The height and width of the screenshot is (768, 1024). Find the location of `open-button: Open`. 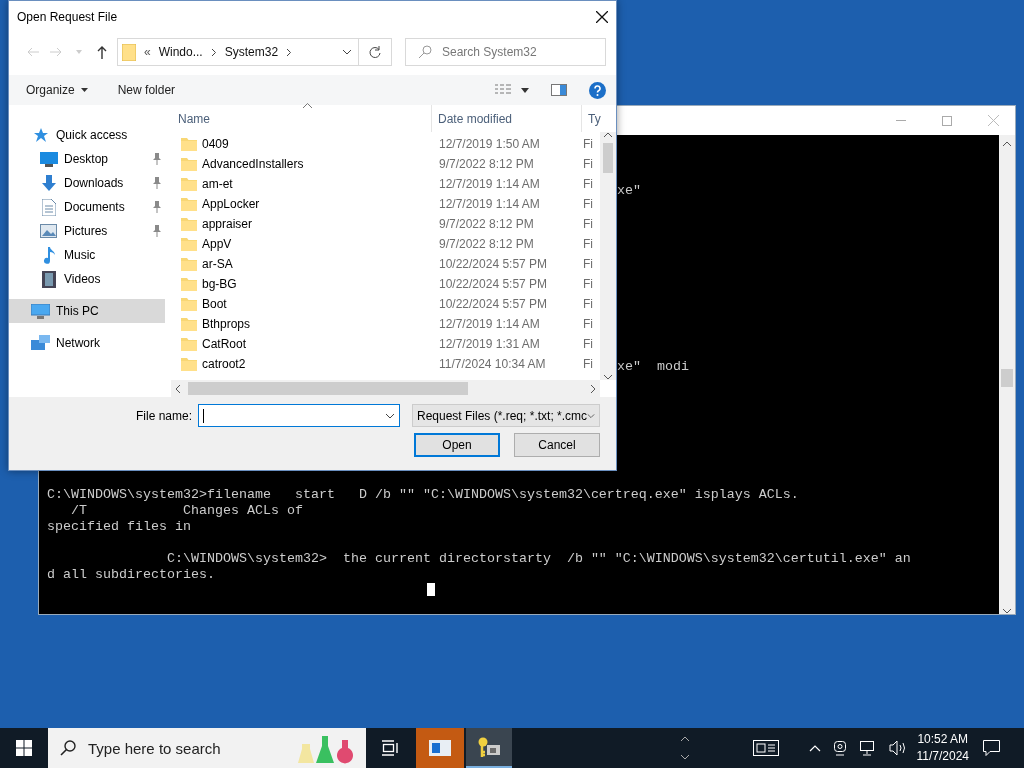

open-button: Open is located at coordinates (457, 445).